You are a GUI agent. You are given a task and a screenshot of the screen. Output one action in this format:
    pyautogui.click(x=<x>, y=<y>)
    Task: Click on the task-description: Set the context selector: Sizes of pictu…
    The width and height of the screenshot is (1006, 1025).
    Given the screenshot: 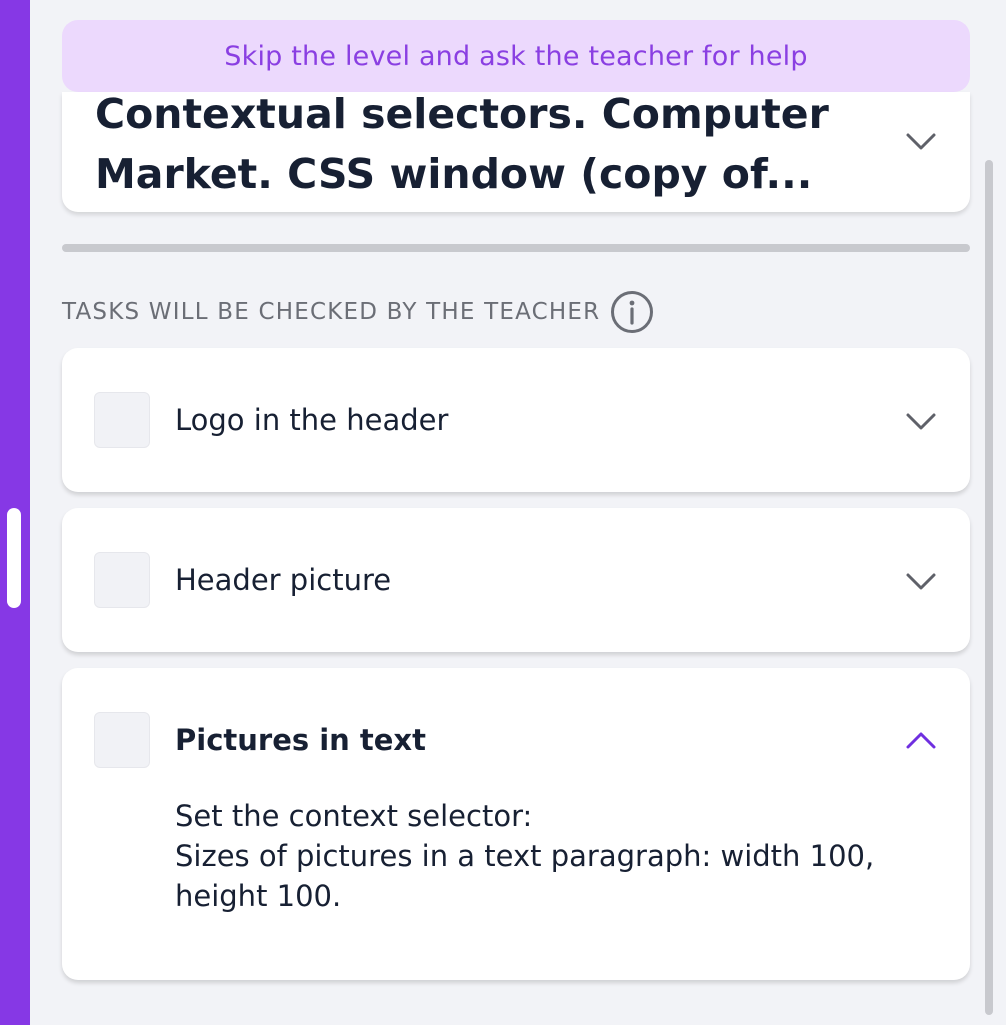 What is the action you would take?
    pyautogui.click(x=545, y=856)
    